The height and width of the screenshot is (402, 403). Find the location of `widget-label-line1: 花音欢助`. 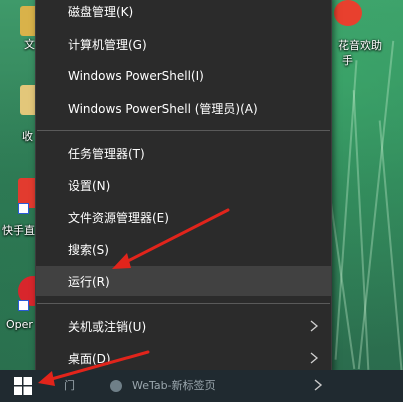

widget-label-line1: 花音欢助 is located at coordinates (360, 45).